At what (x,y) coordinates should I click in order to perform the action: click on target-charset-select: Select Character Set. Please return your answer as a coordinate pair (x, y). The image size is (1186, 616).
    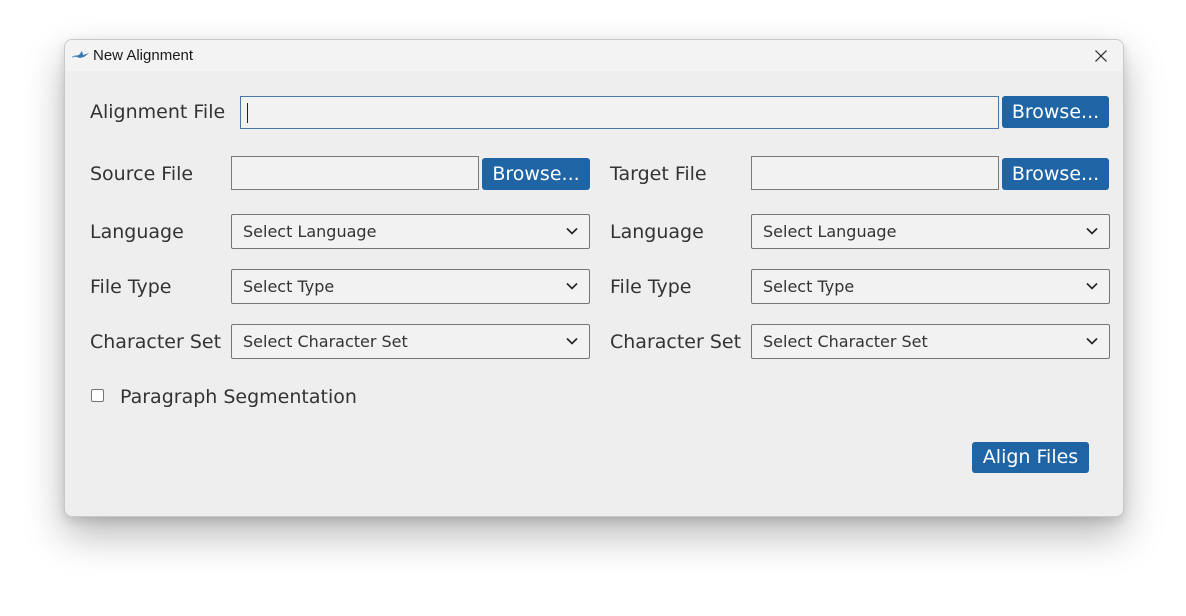
    Looking at the image, I should click on (930, 341).